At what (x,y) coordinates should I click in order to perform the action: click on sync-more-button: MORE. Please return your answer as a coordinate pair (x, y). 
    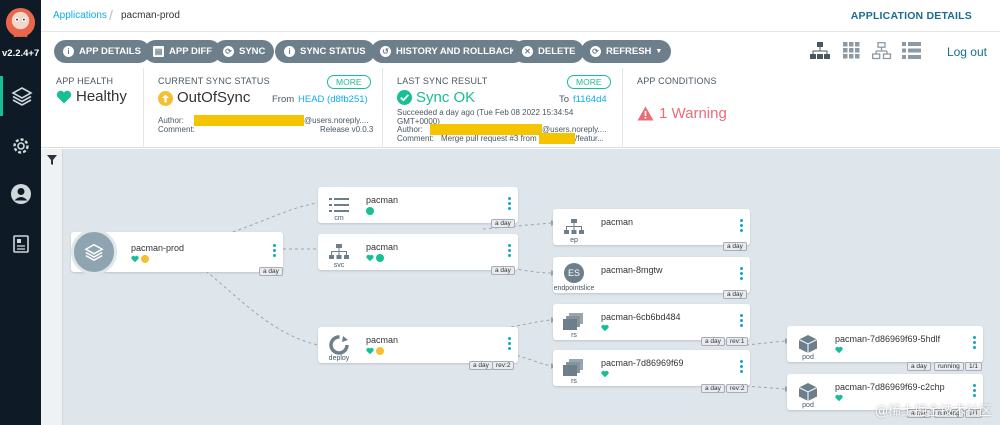
    Looking at the image, I should click on (349, 82).